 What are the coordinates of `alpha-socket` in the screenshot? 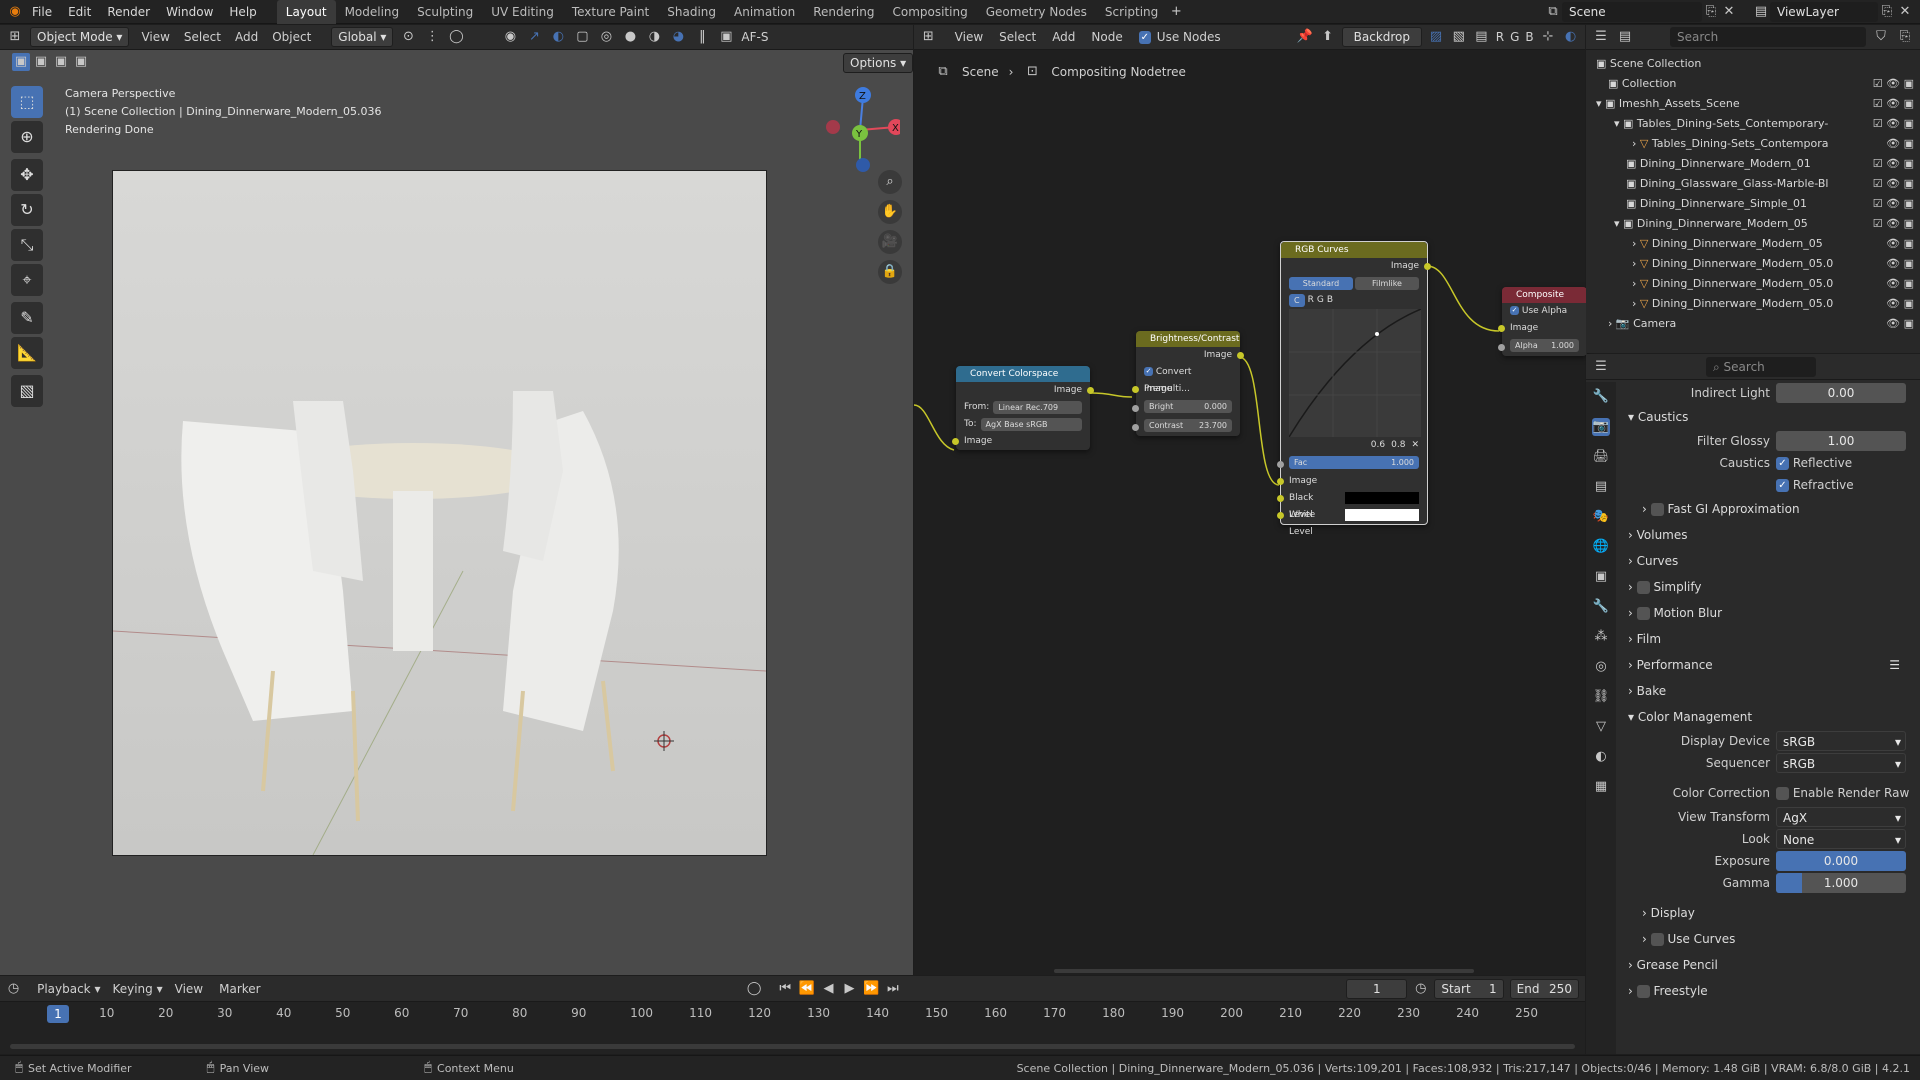 It's located at (1501, 347).